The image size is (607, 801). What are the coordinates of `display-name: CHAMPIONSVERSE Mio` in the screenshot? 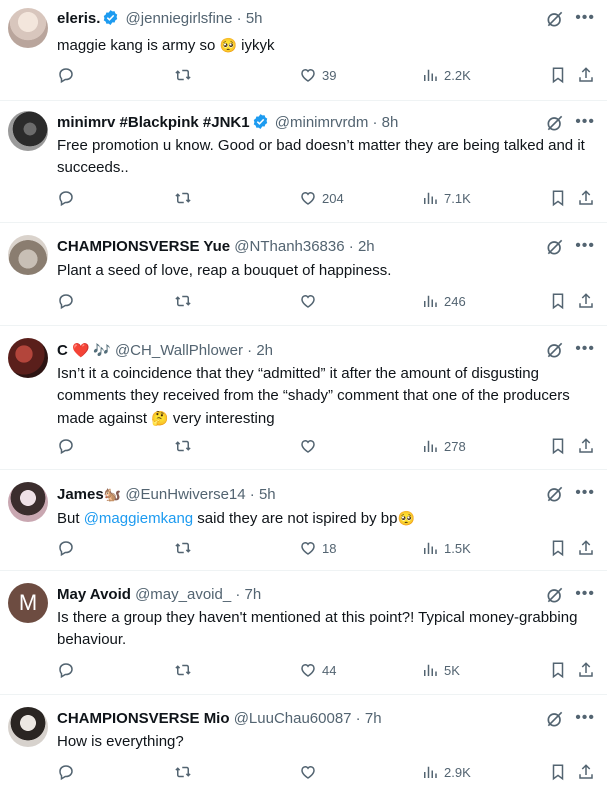 It's located at (143, 718).